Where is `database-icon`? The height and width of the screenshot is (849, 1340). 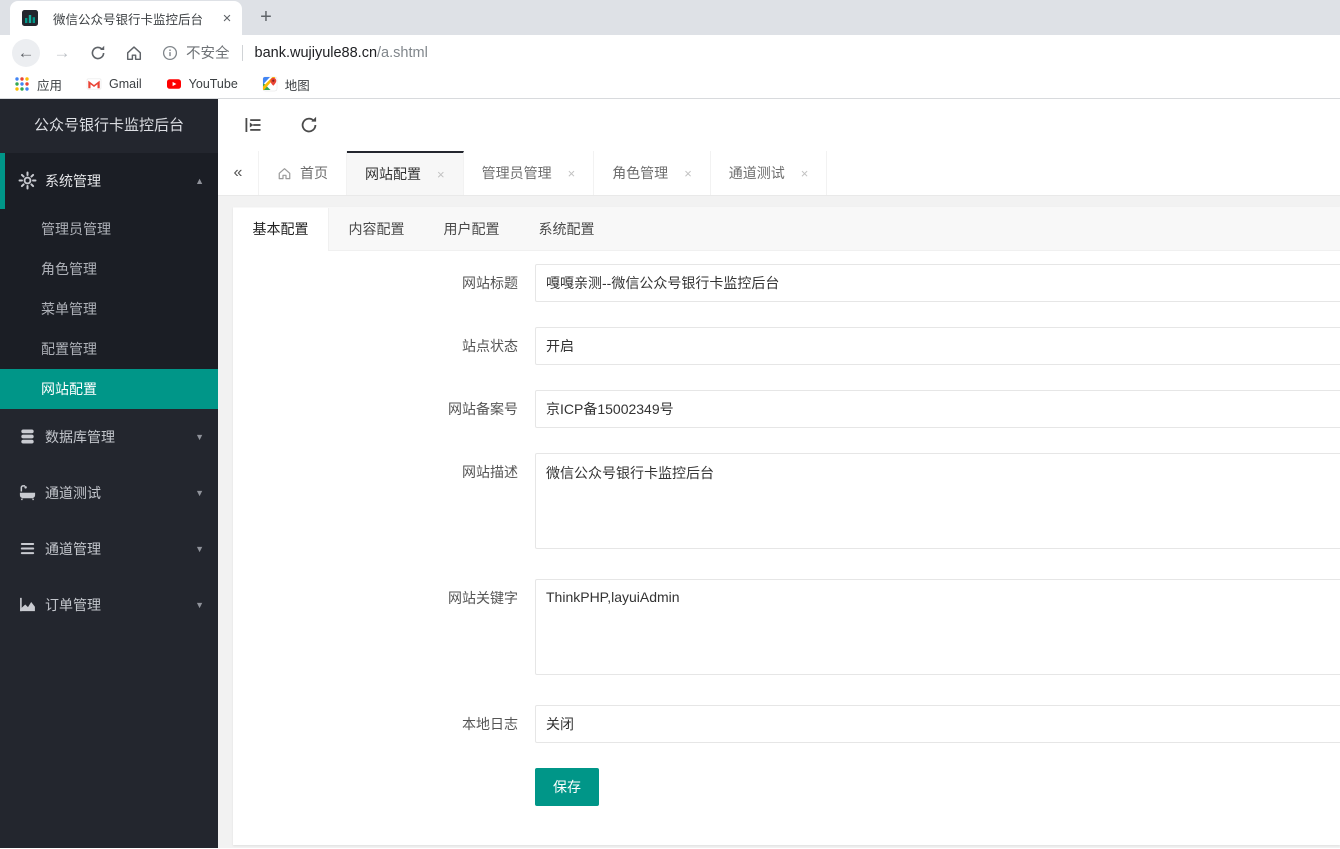
database-icon is located at coordinates (28, 437).